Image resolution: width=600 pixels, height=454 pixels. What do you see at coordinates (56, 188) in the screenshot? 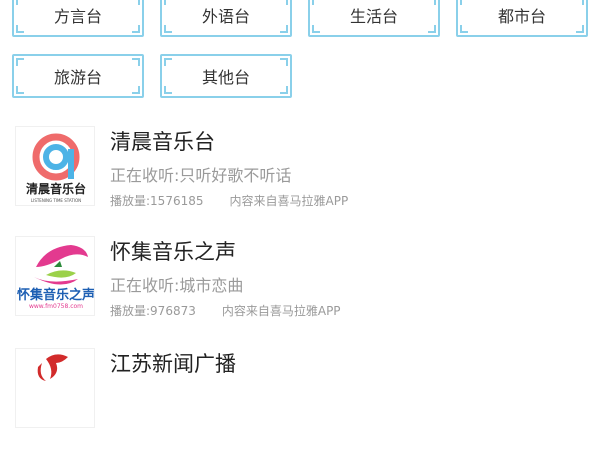
I see `logo-title: 清晨音乐台` at bounding box center [56, 188].